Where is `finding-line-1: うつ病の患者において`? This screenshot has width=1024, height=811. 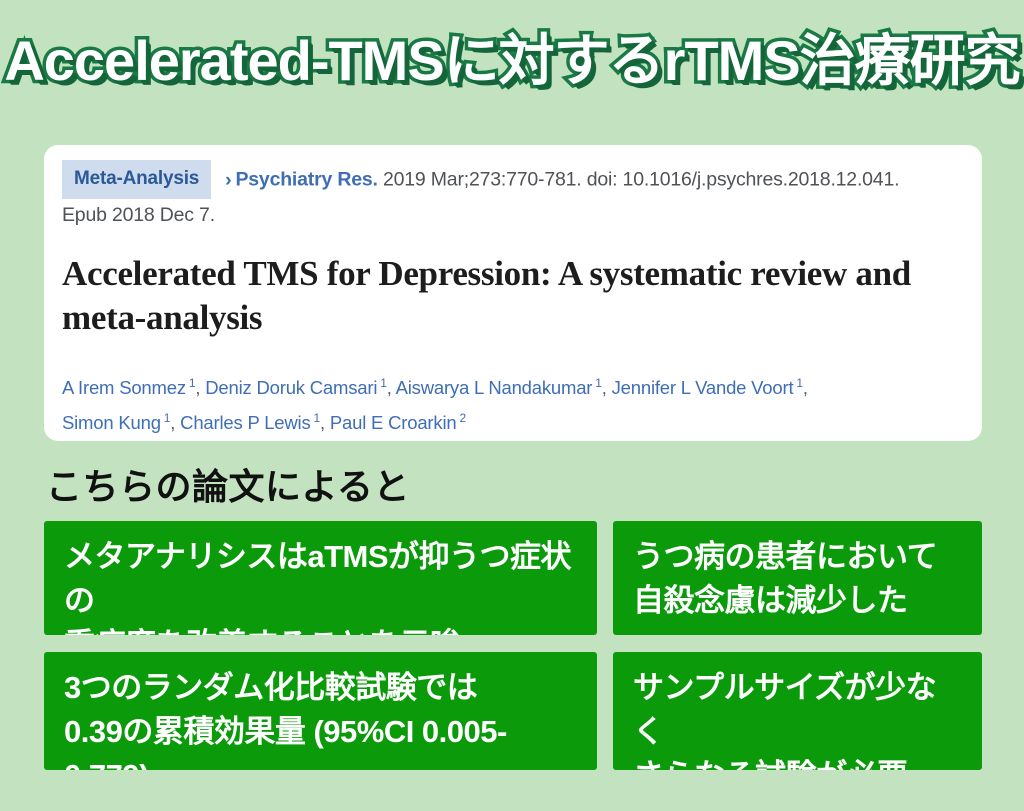 finding-line-1: うつ病の患者において is located at coordinates (785, 556).